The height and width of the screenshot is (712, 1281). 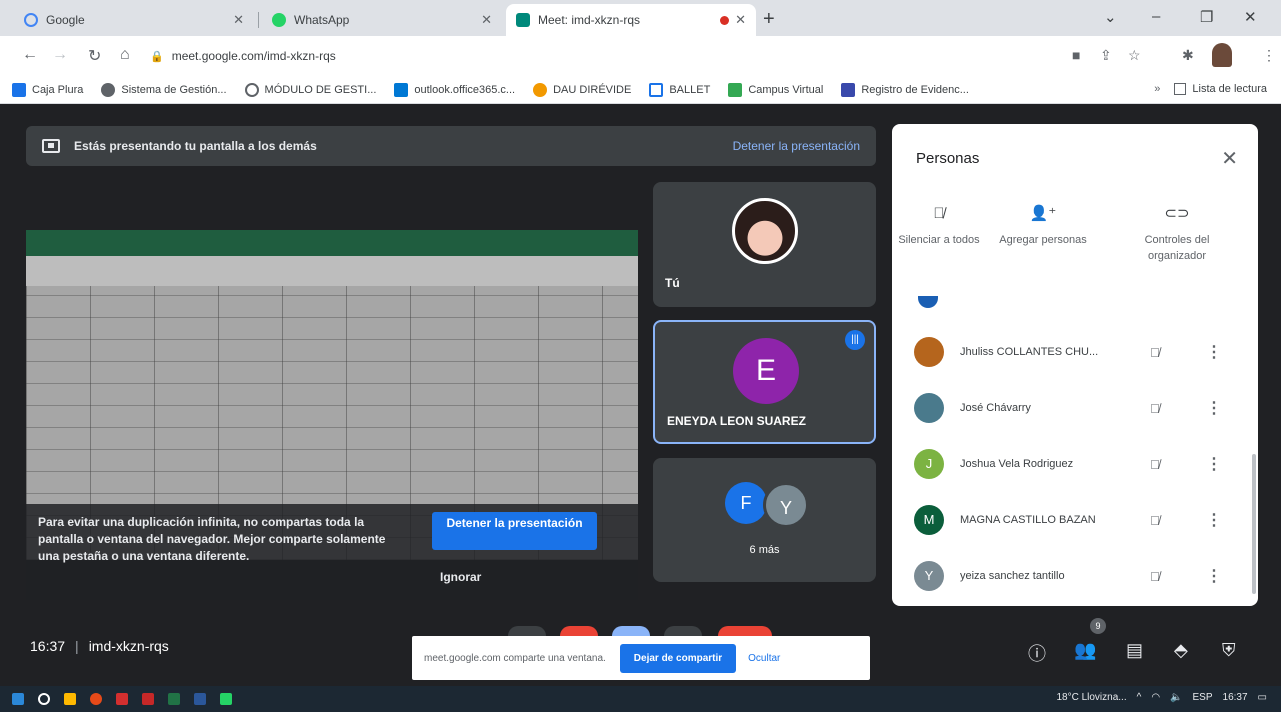 What do you see at coordinates (579, 631) in the screenshot?
I see `camera-button` at bounding box center [579, 631].